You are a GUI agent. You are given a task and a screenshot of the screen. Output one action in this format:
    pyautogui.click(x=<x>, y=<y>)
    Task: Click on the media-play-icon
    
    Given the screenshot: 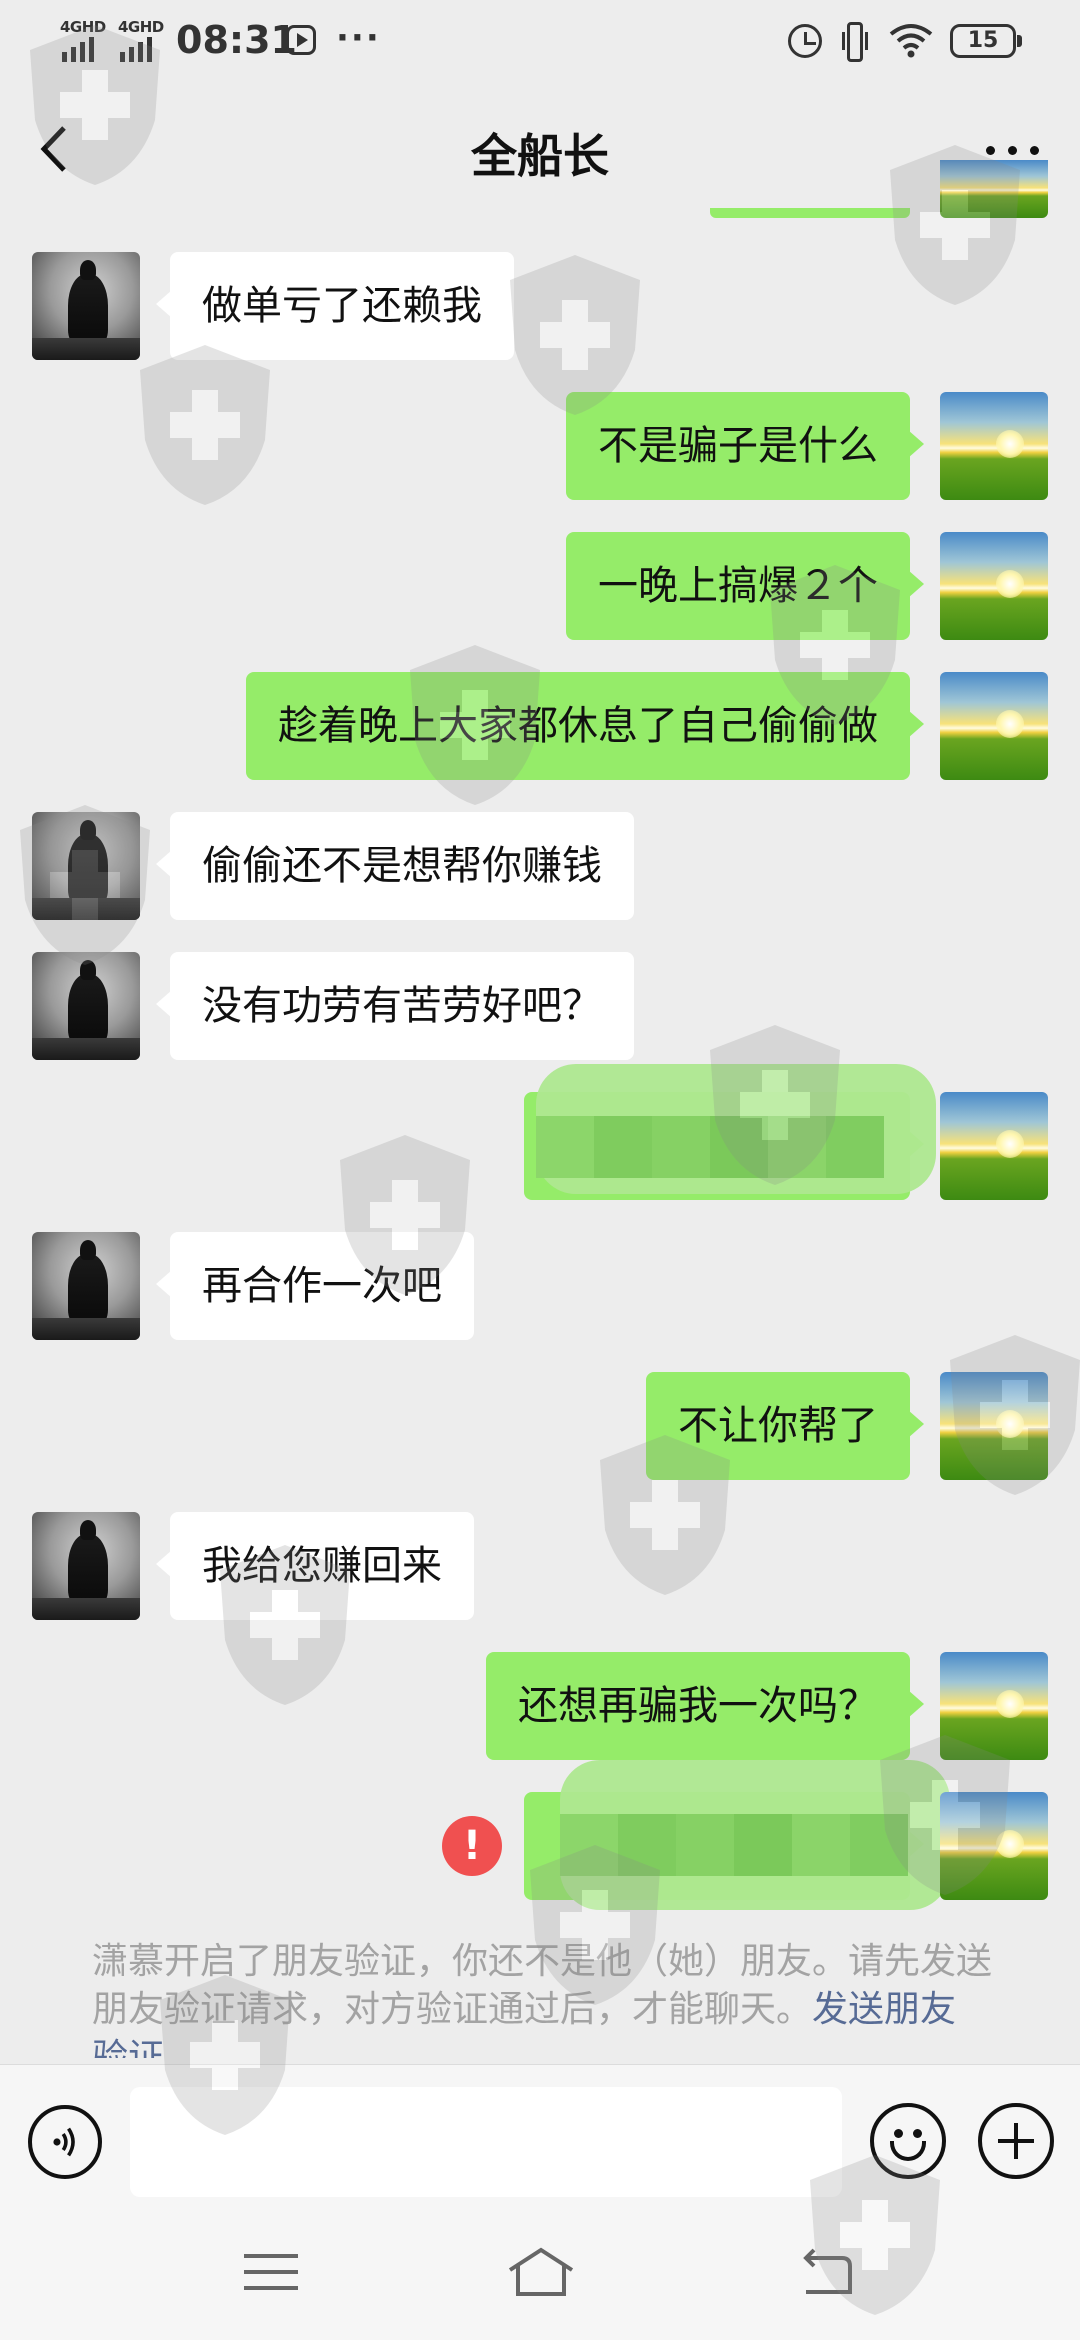 What is the action you would take?
    pyautogui.click(x=301, y=40)
    